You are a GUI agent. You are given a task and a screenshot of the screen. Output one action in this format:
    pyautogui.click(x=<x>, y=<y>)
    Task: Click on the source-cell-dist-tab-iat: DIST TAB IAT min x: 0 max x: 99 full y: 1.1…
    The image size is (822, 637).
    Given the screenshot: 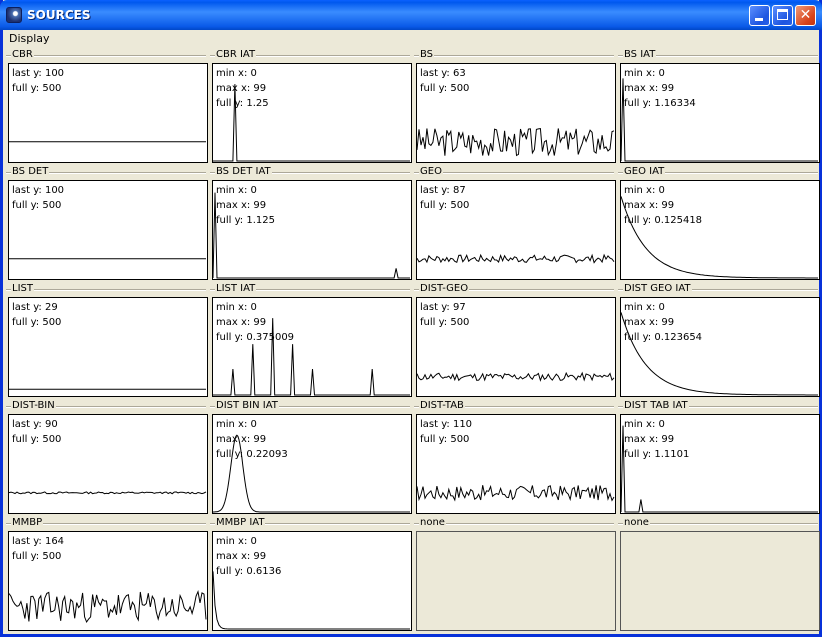 What is the action you would take?
    pyautogui.click(x=719, y=457)
    